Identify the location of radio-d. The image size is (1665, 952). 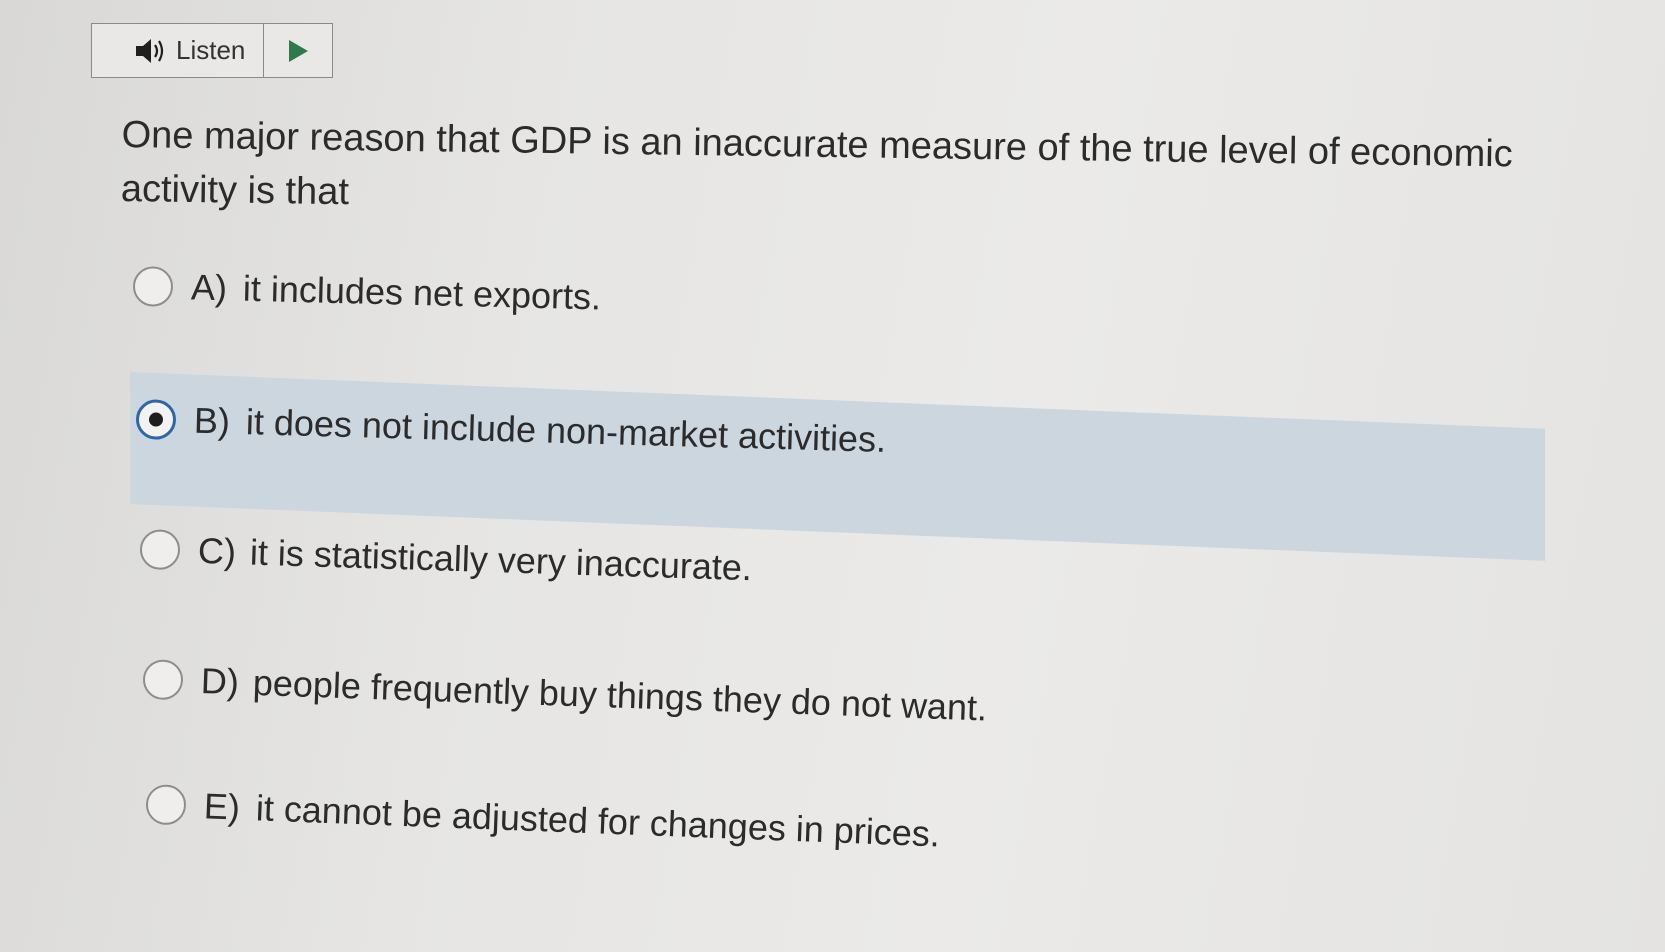
(163, 680).